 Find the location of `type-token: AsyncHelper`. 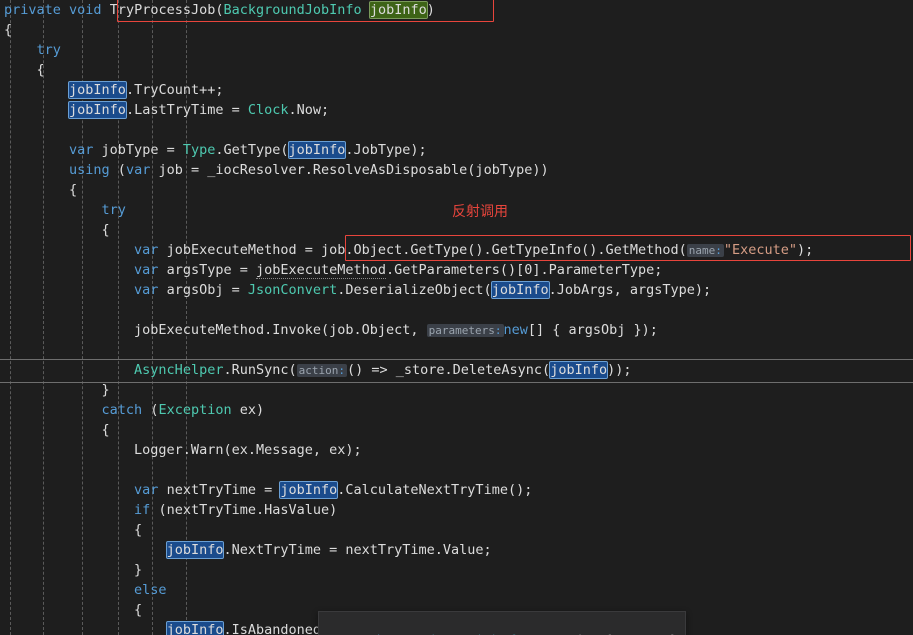

type-token: AsyncHelper is located at coordinates (179, 370).